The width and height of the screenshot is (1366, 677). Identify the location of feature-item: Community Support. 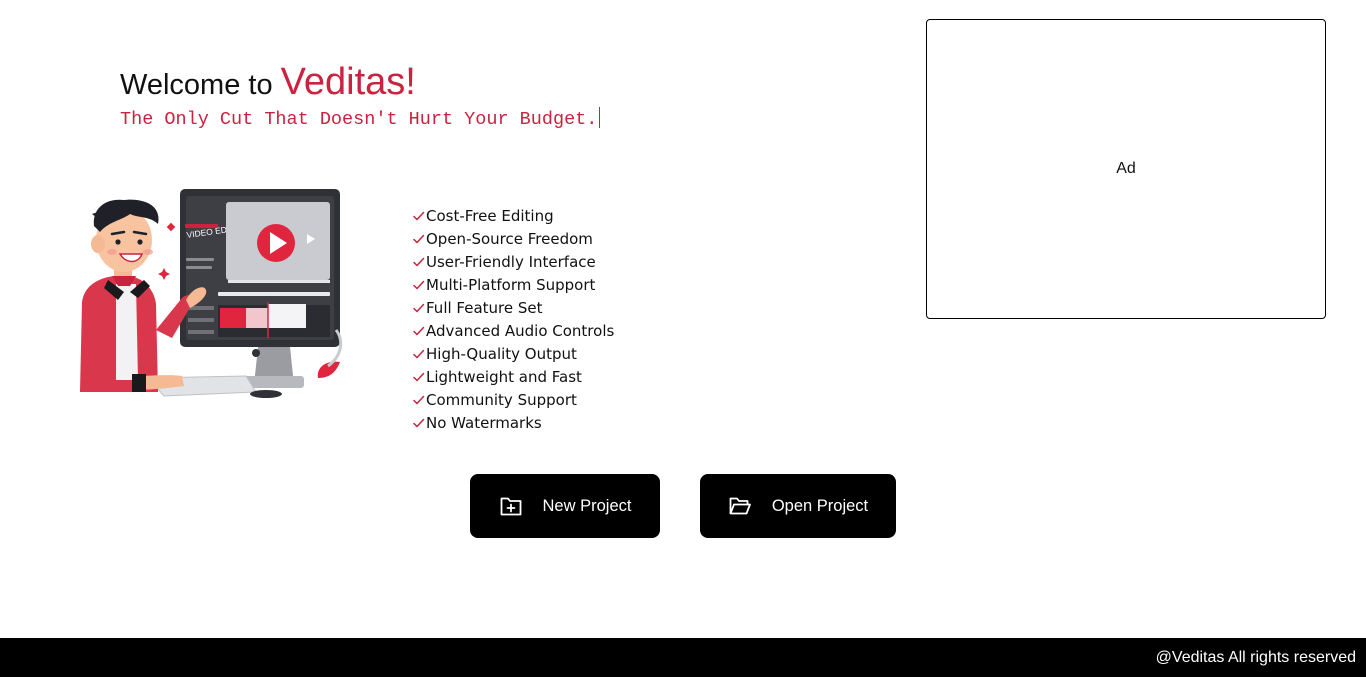
(513, 399).